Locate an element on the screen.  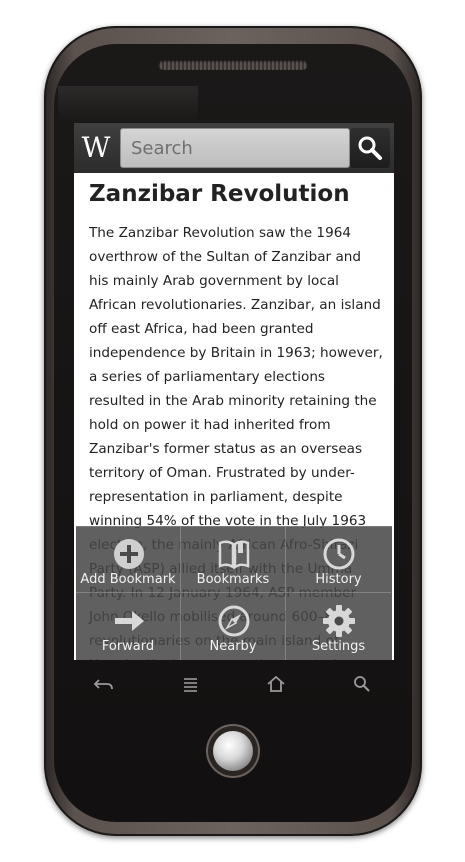
menu-nearby: Nearby is located at coordinates (233, 627).